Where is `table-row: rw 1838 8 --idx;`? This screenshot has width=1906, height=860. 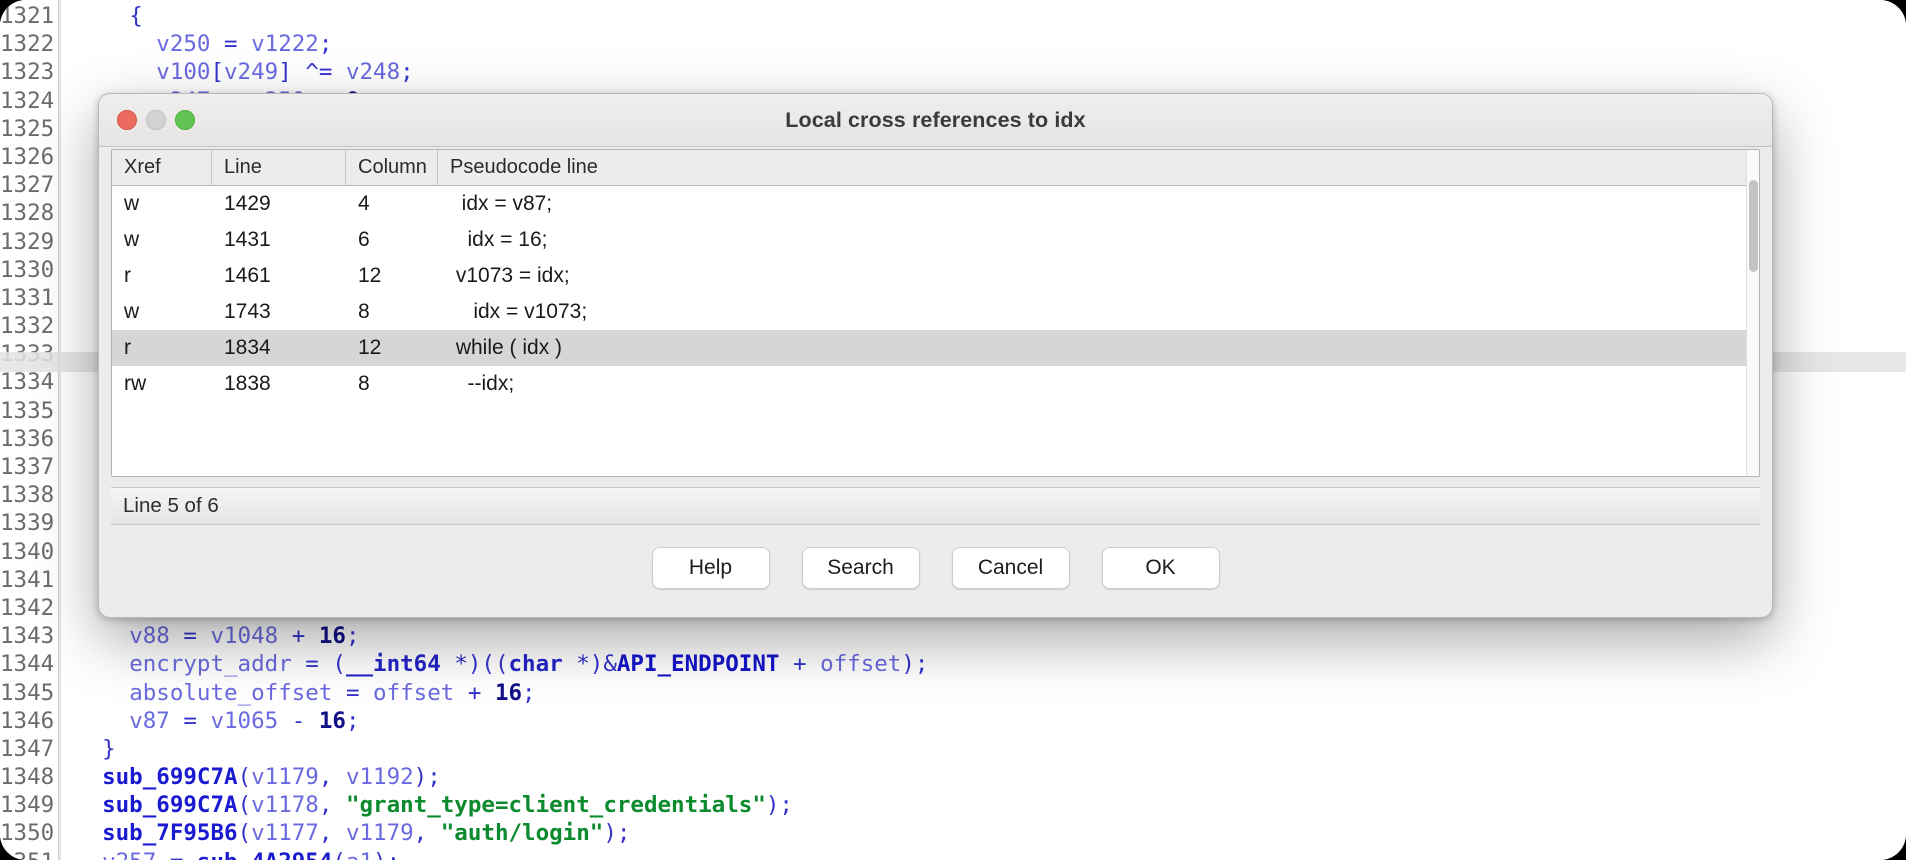
table-row: rw 1838 8 --idx; is located at coordinates (935, 384).